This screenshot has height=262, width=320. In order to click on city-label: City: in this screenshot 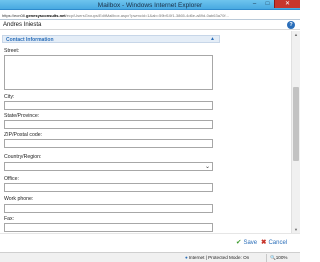, I will do `click(9, 97)`.